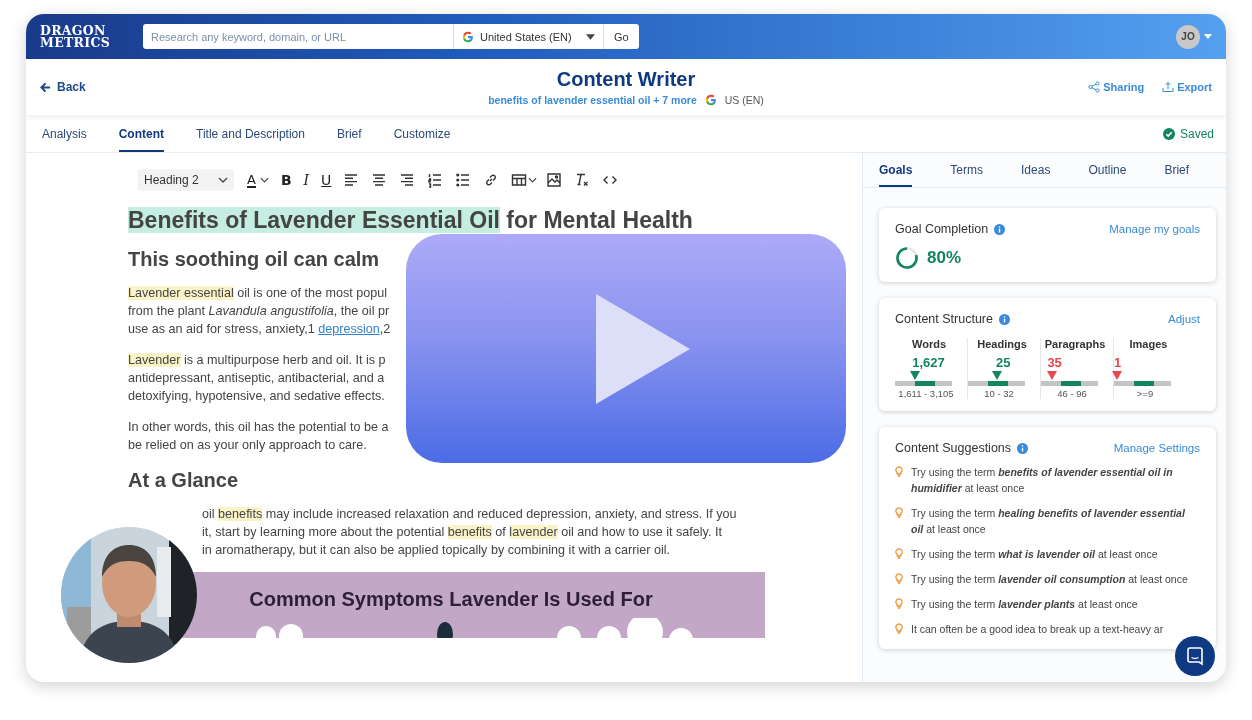  I want to click on avatar: JO, so click(1188, 36).